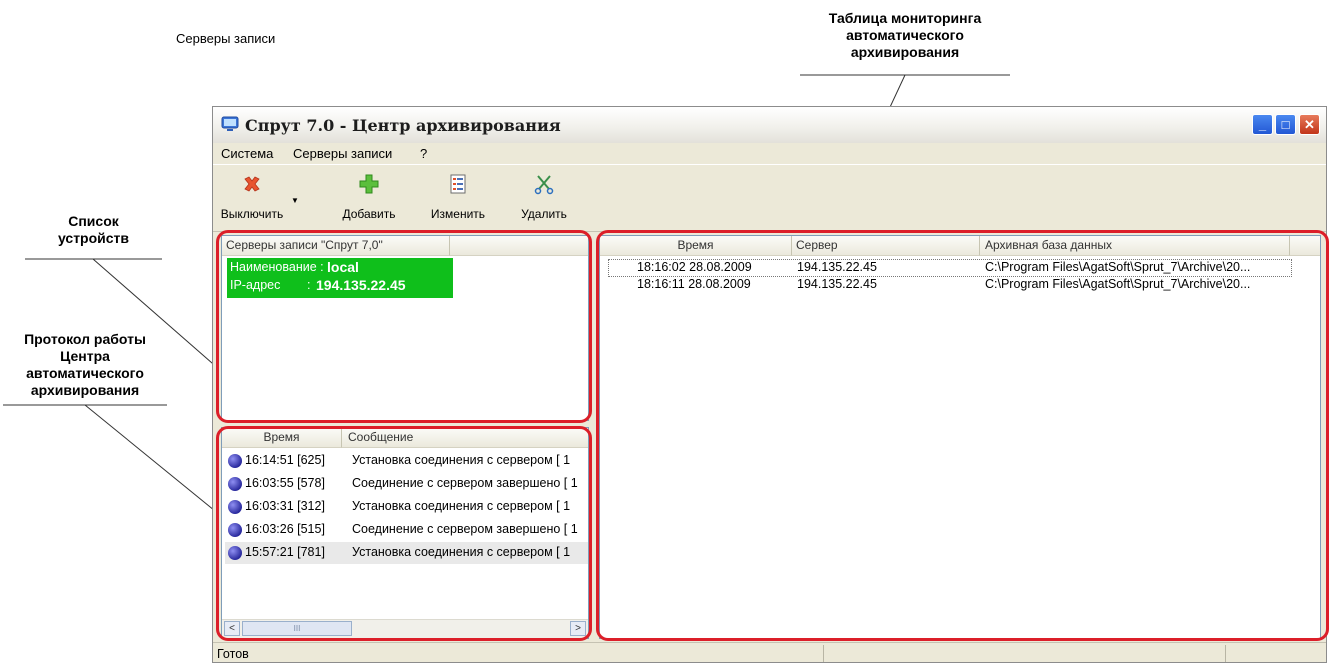 This screenshot has width=1336, height=663. Describe the element at coordinates (769, 153) in the screenshot. I see `menu-bar: Система Серверы записи ?` at that location.